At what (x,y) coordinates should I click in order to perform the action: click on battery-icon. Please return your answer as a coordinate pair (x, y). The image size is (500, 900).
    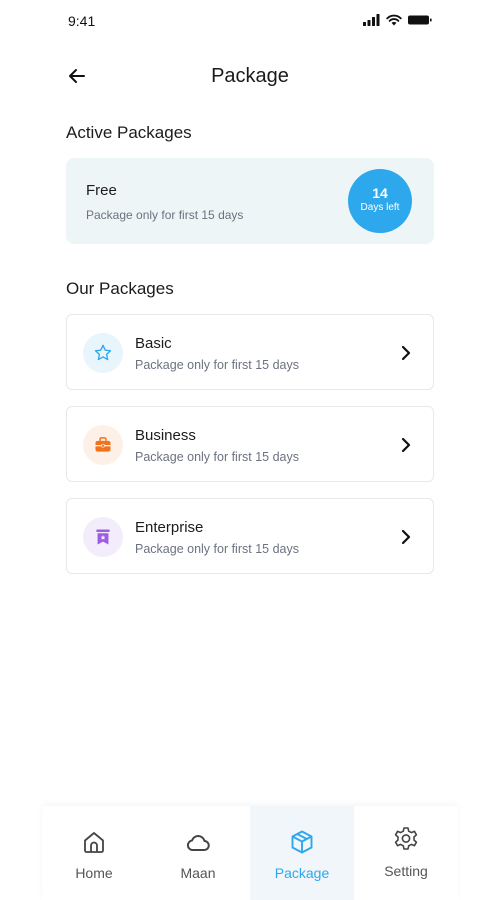
    Looking at the image, I should click on (420, 20).